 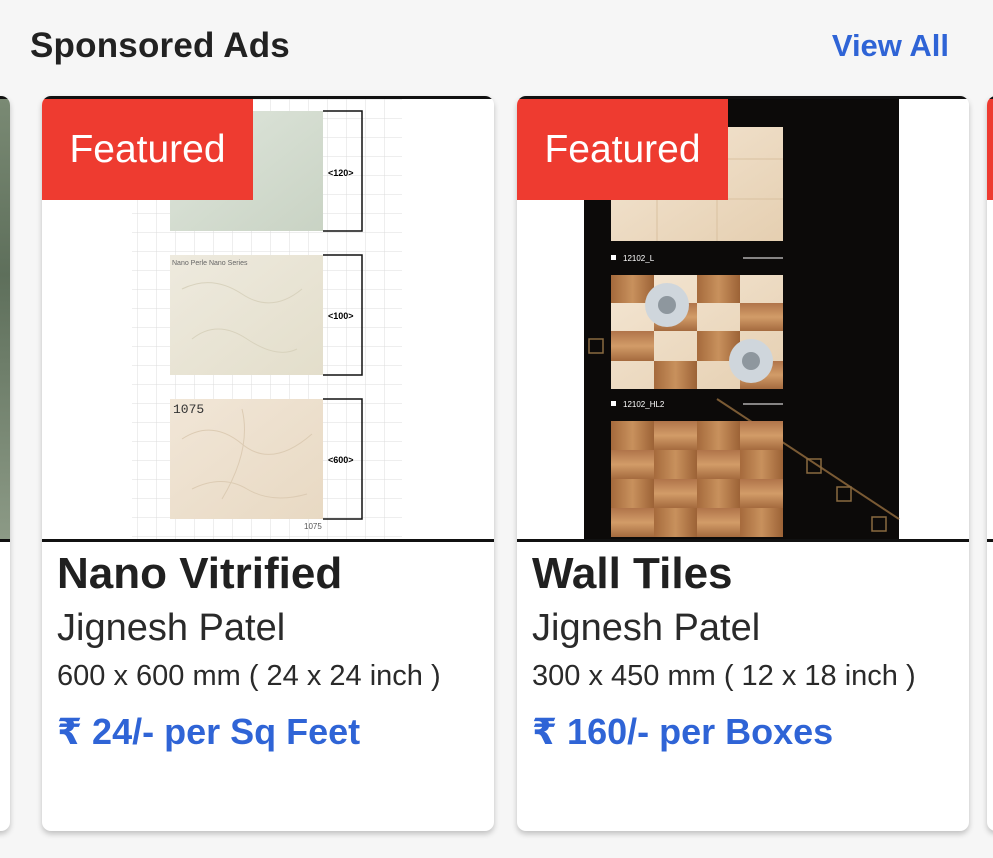 What do you see at coordinates (341, 460) in the screenshot?
I see `tile-size-label-3: <600>` at bounding box center [341, 460].